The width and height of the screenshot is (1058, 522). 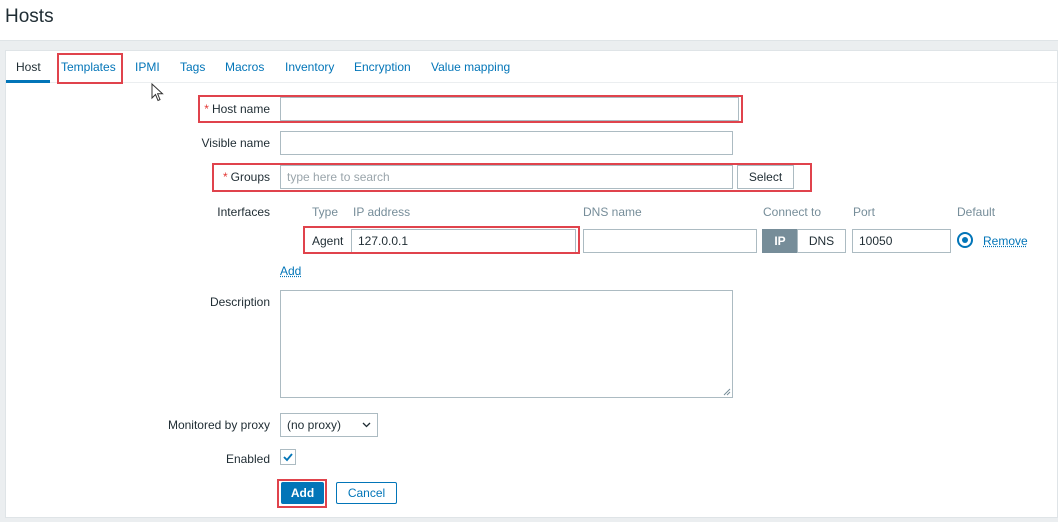 I want to click on active-tab-indicator, so click(x=28, y=81).